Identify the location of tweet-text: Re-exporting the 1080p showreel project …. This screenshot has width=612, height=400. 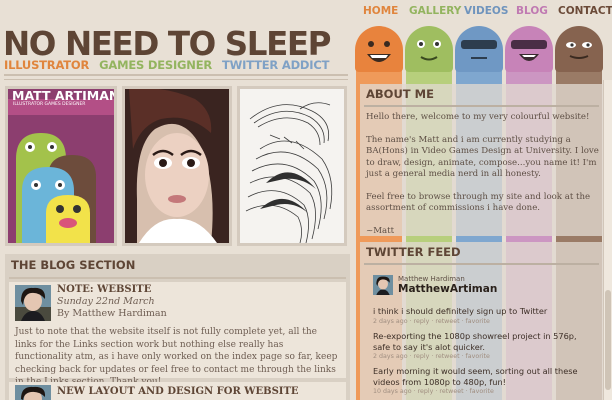
(475, 341).